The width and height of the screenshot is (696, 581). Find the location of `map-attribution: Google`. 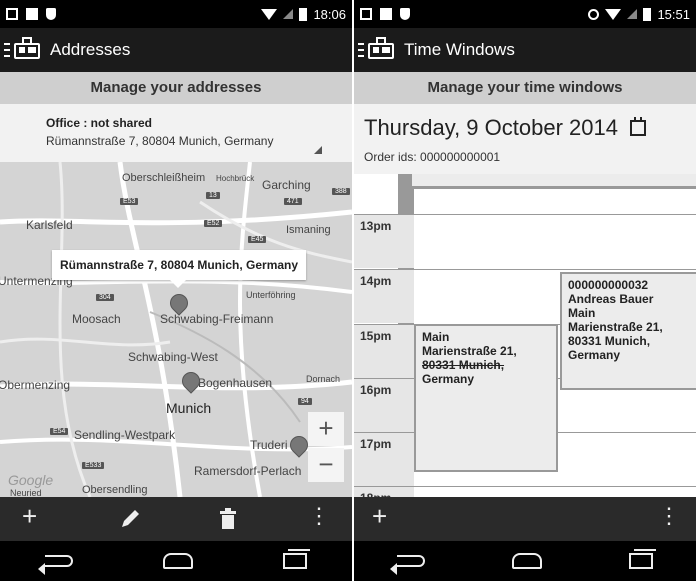

map-attribution: Google is located at coordinates (31, 480).